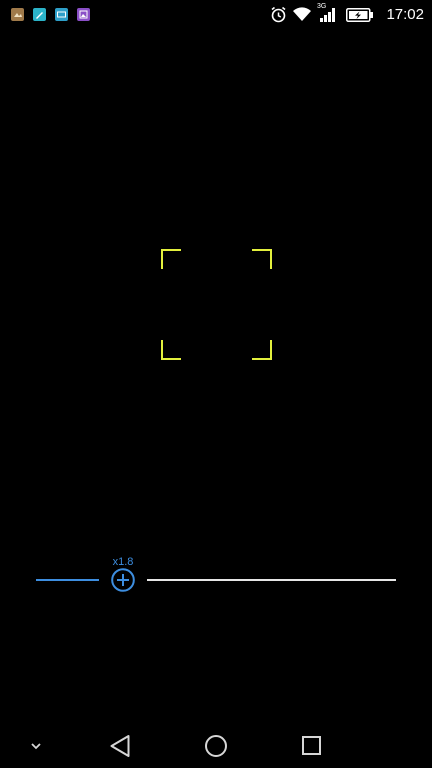  What do you see at coordinates (359, 15) in the screenshot?
I see `battery-charging-icon` at bounding box center [359, 15].